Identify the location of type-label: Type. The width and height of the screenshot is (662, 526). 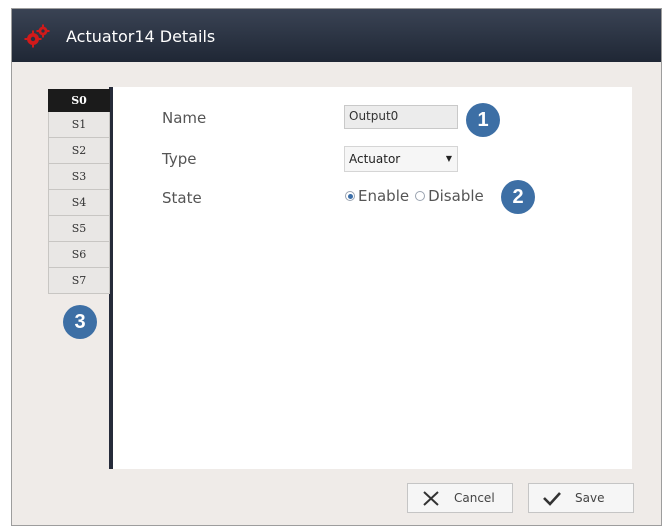
(179, 159).